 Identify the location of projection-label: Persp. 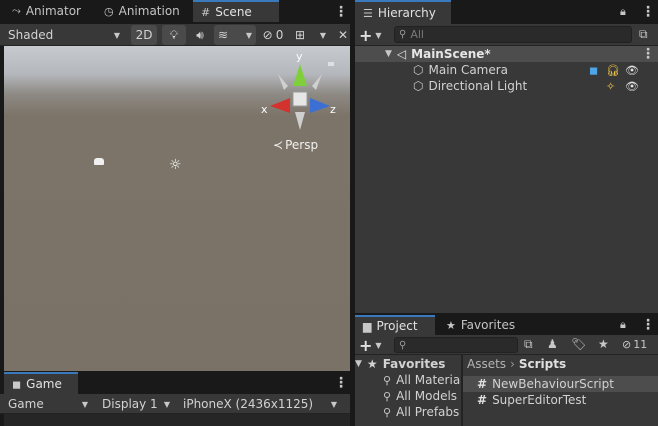
(302, 145).